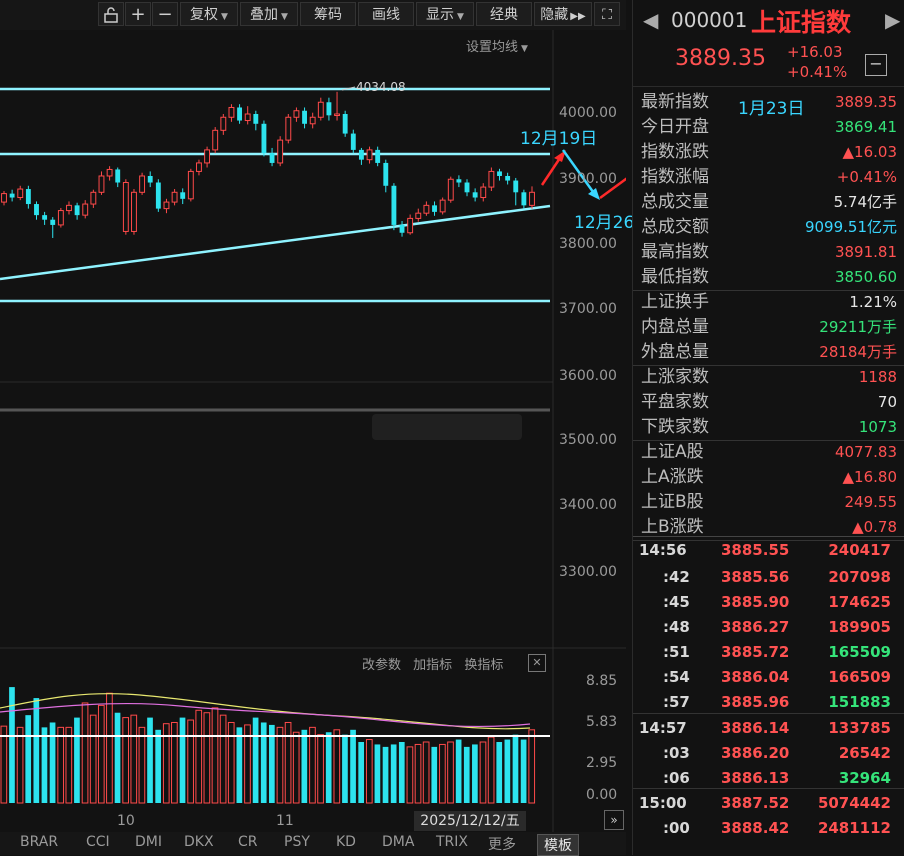  Describe the element at coordinates (98, 842) in the screenshot. I see `tab-cci: CCI` at that location.